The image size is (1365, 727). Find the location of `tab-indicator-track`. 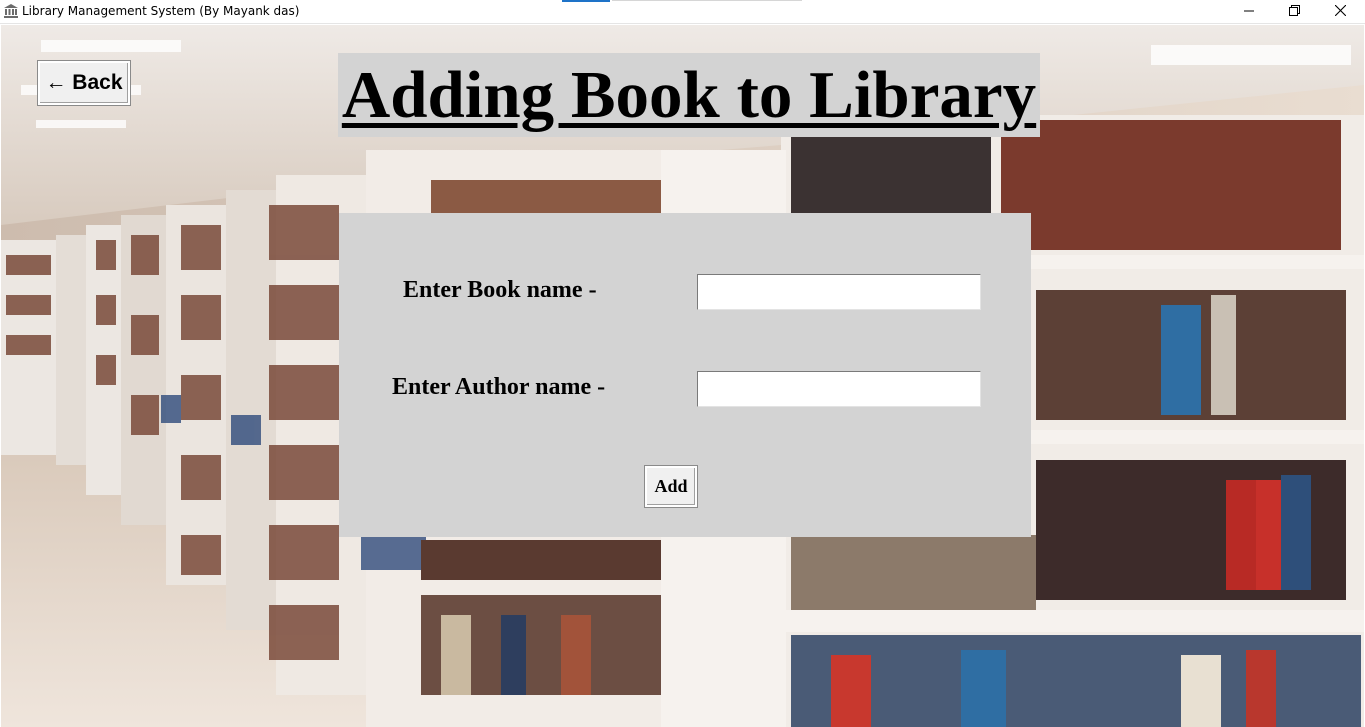

tab-indicator-track is located at coordinates (707, 0).